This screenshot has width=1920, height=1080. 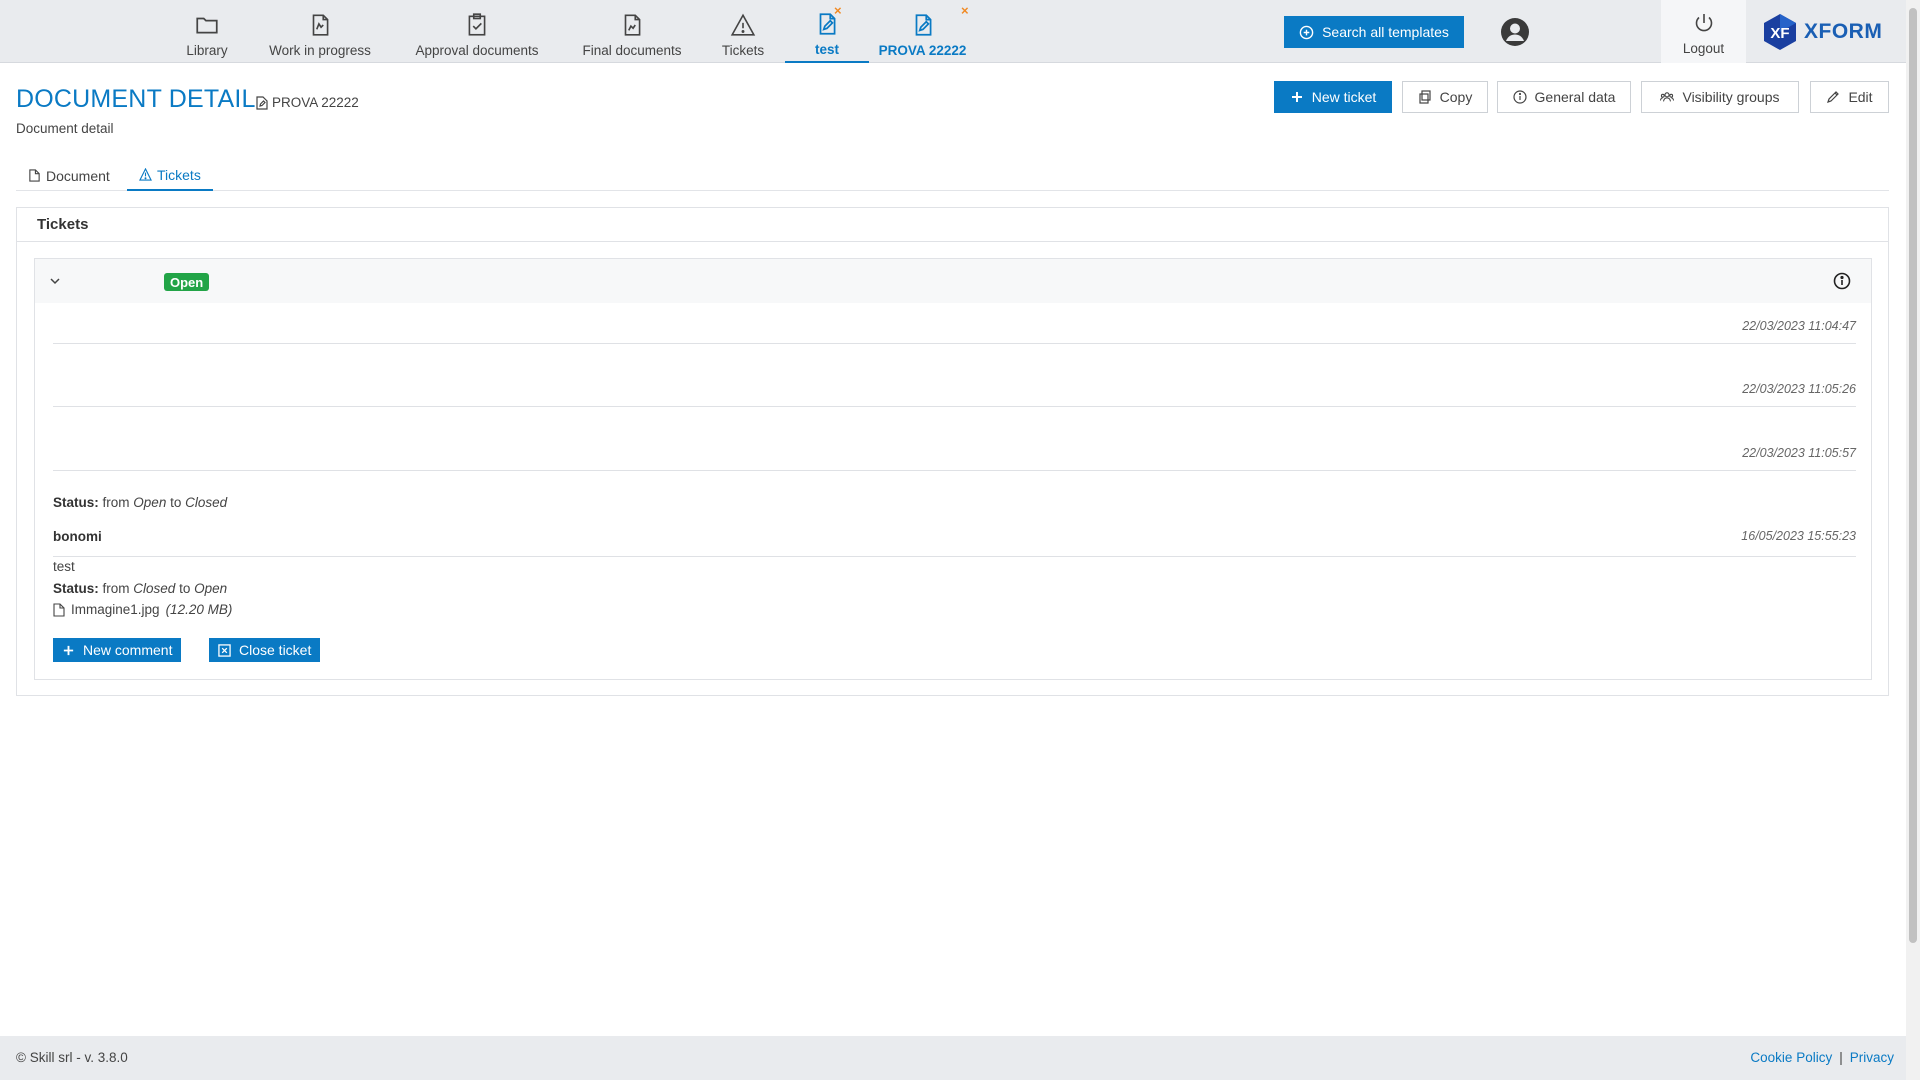 What do you see at coordinates (77, 536) in the screenshot?
I see `comment-author: bonomi` at bounding box center [77, 536].